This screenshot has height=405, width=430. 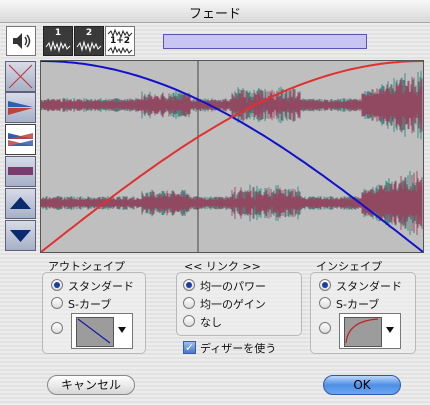 I want to click on zoom-up-button, so click(x=20, y=203).